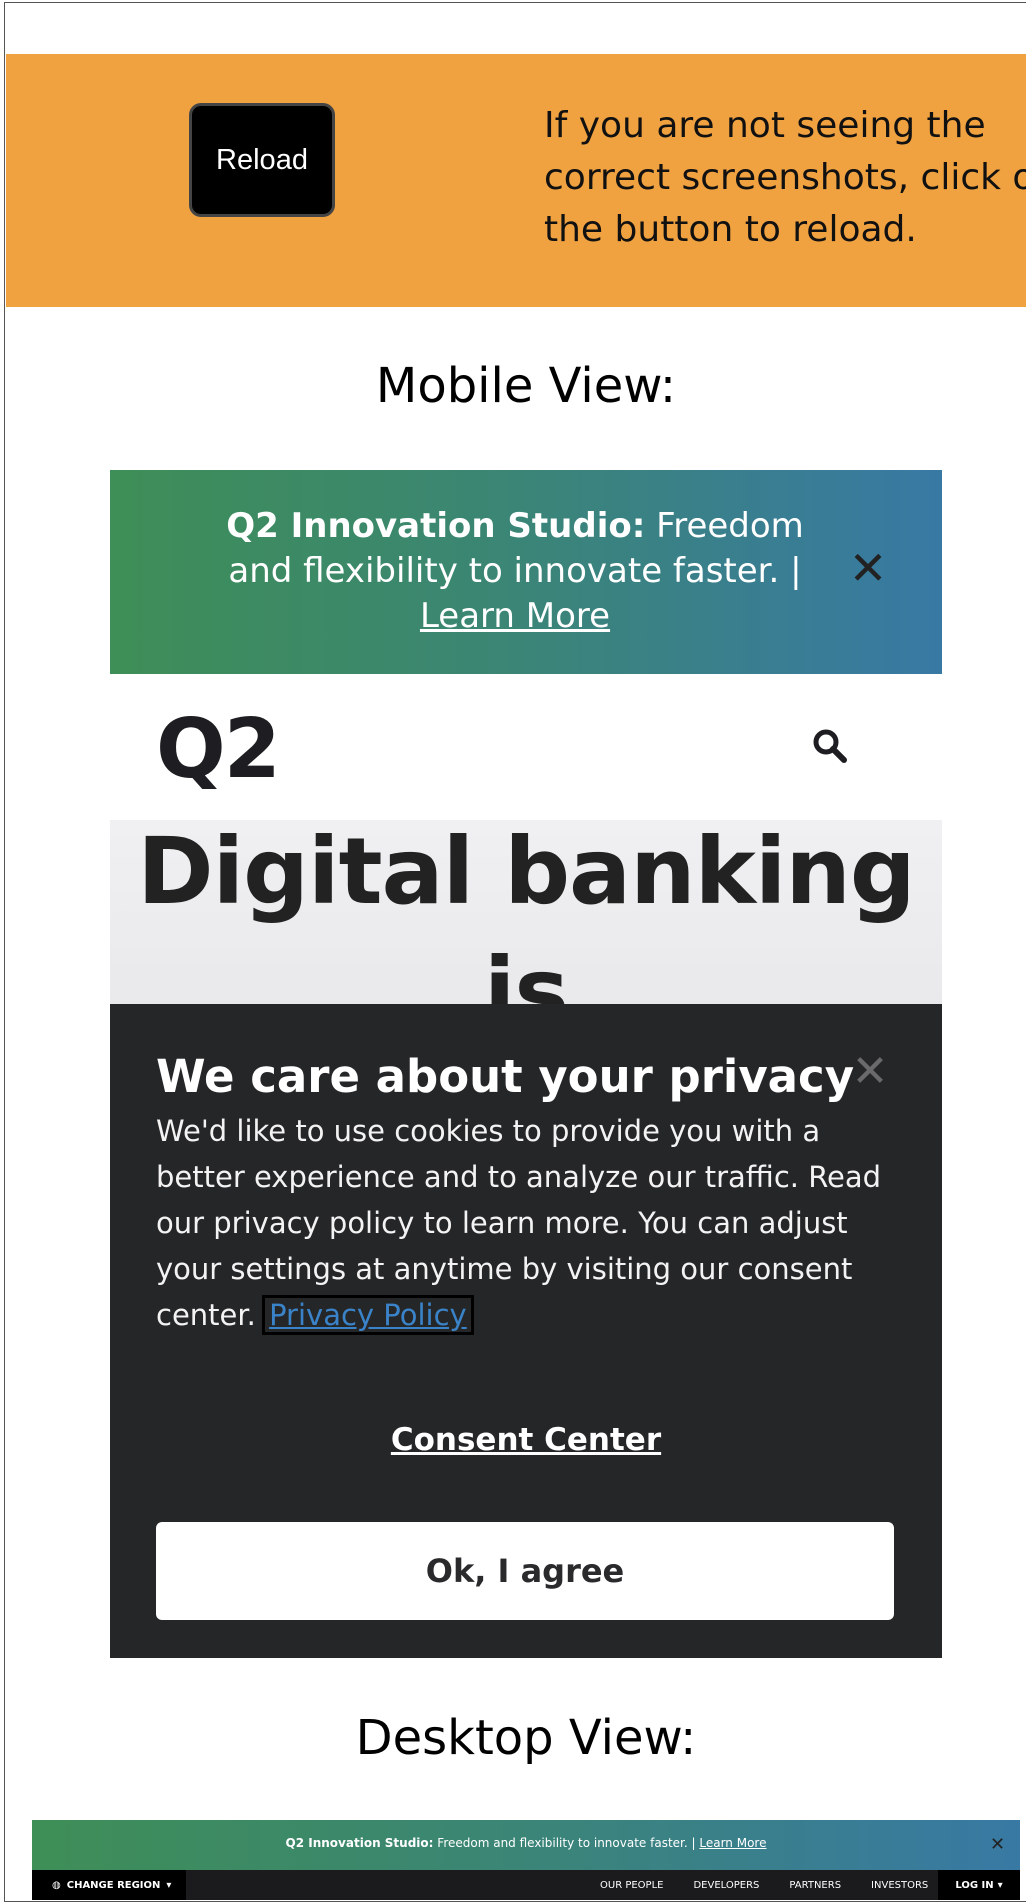  What do you see at coordinates (218, 749) in the screenshot?
I see `q2-logo: Q2` at bounding box center [218, 749].